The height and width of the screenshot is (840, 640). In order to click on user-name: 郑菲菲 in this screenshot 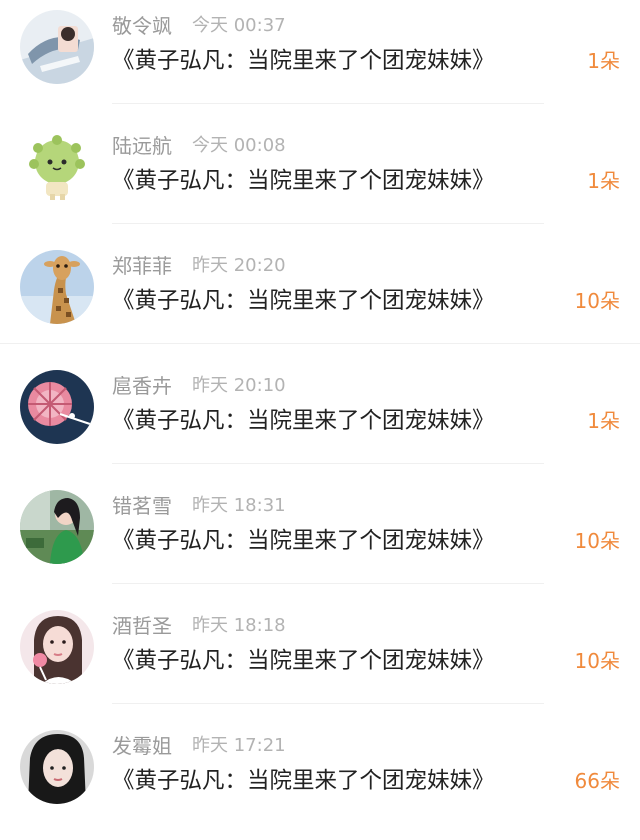, I will do `click(142, 266)`.